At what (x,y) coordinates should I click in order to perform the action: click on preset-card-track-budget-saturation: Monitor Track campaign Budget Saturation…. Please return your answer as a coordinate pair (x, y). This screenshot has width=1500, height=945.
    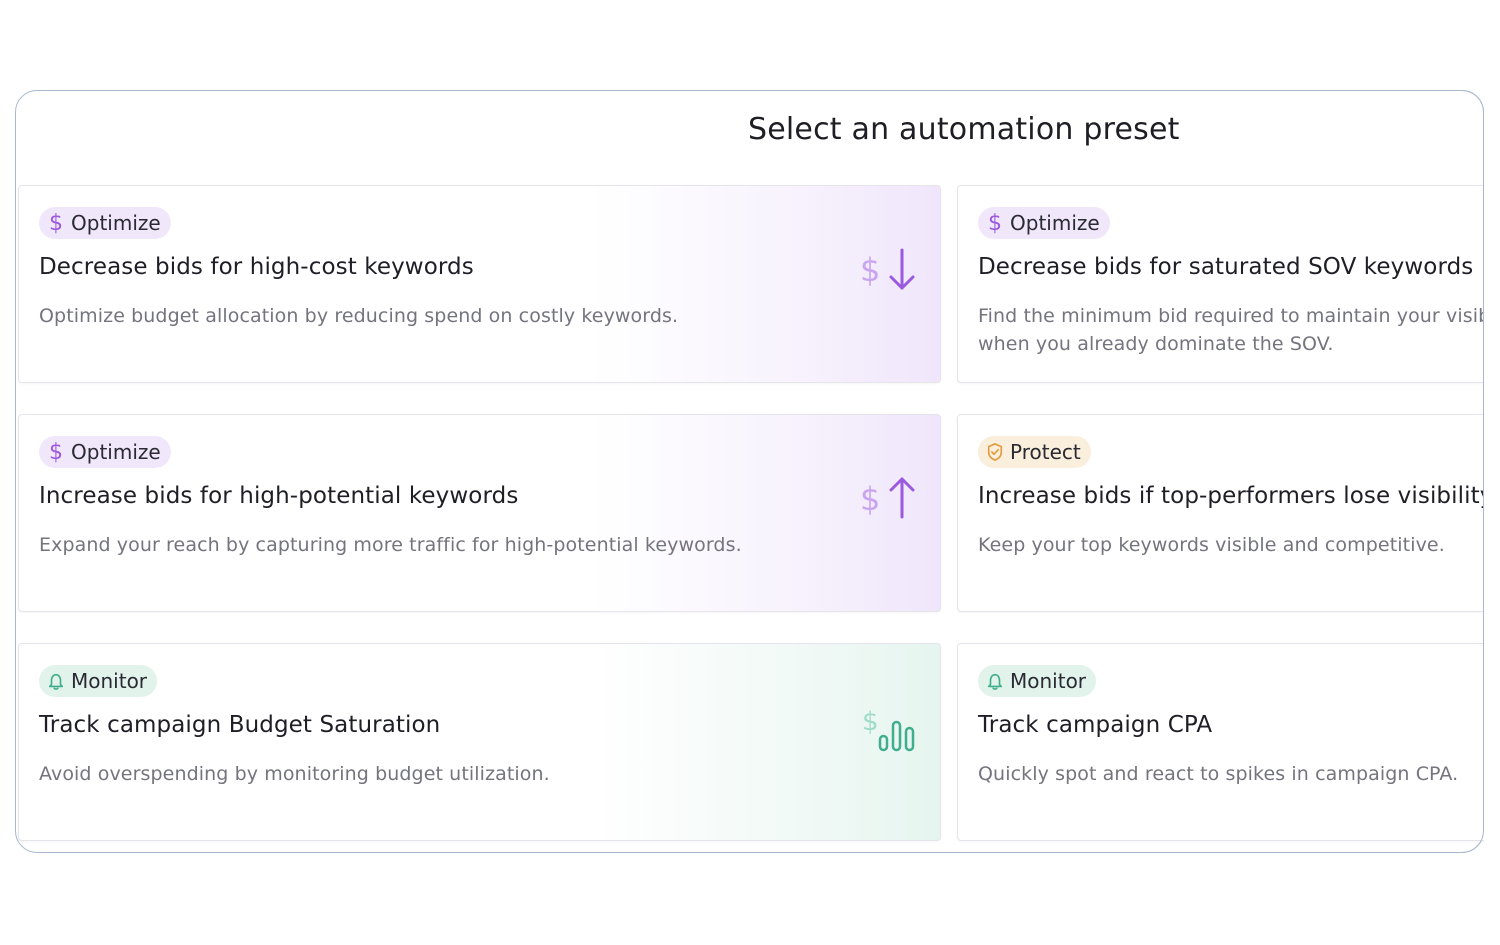
    Looking at the image, I should click on (479, 742).